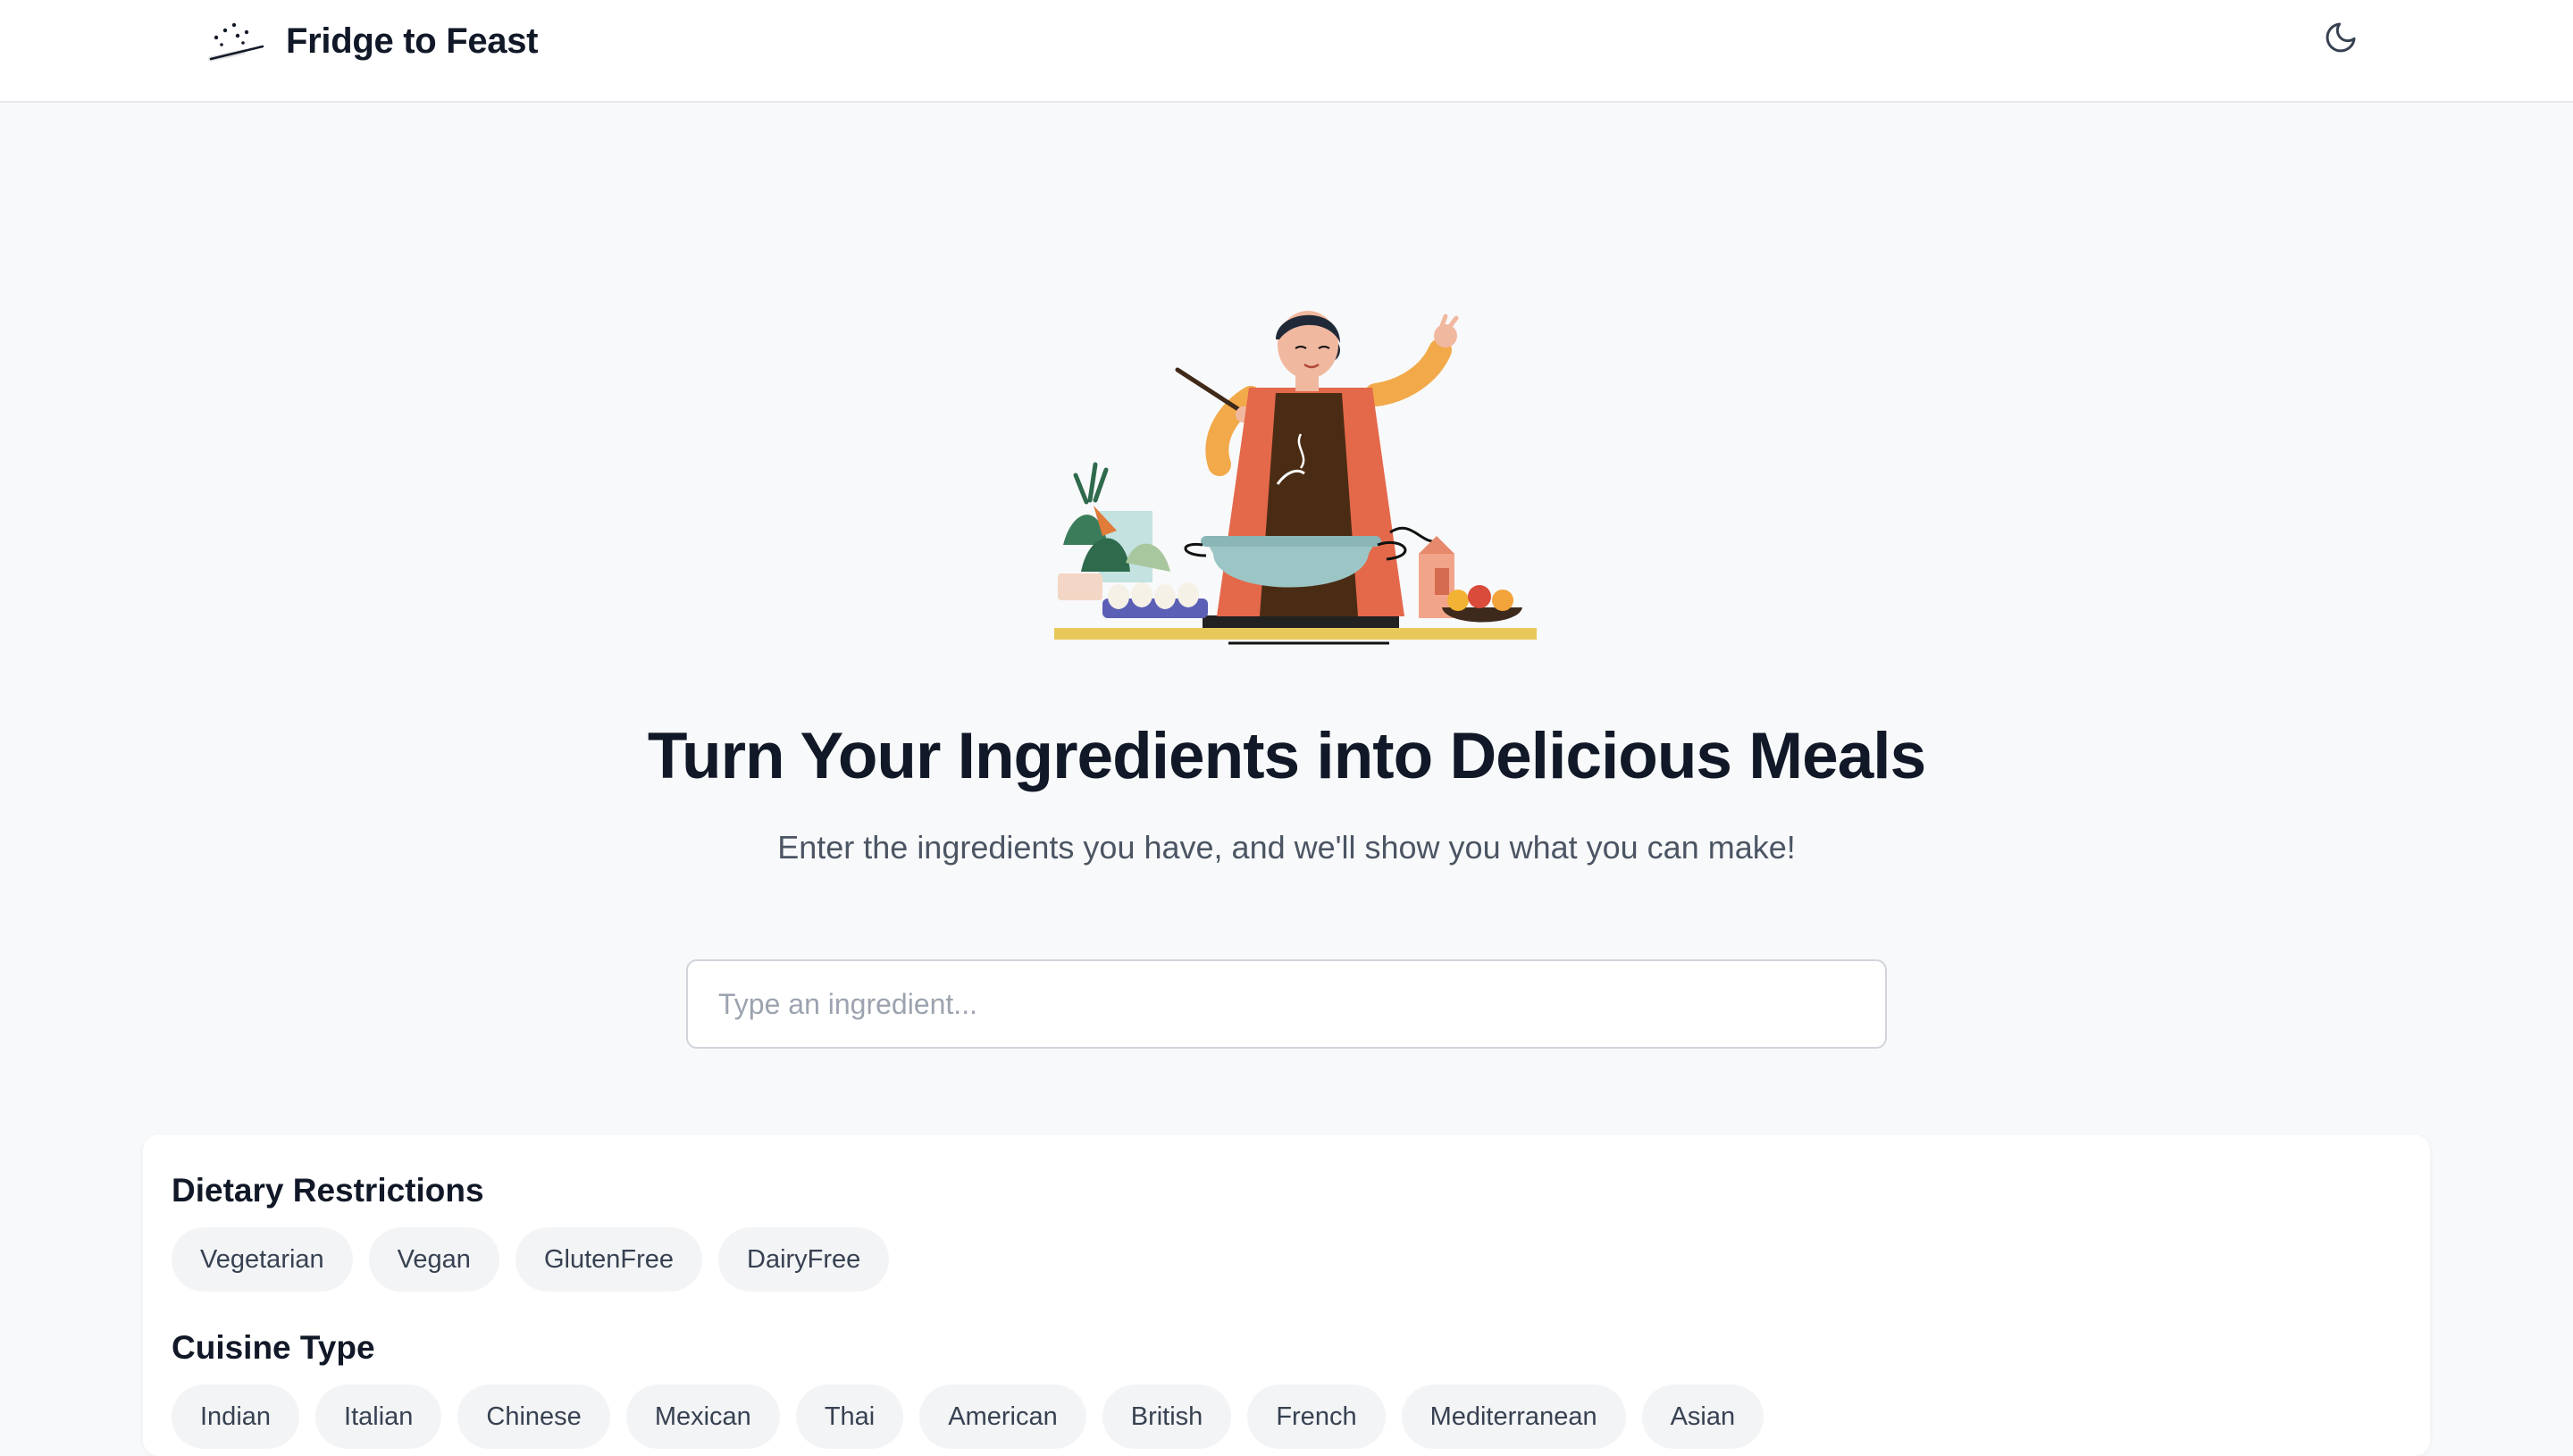 The image size is (2573, 1456). What do you see at coordinates (236, 42) in the screenshot?
I see `magic-wand-icon` at bounding box center [236, 42].